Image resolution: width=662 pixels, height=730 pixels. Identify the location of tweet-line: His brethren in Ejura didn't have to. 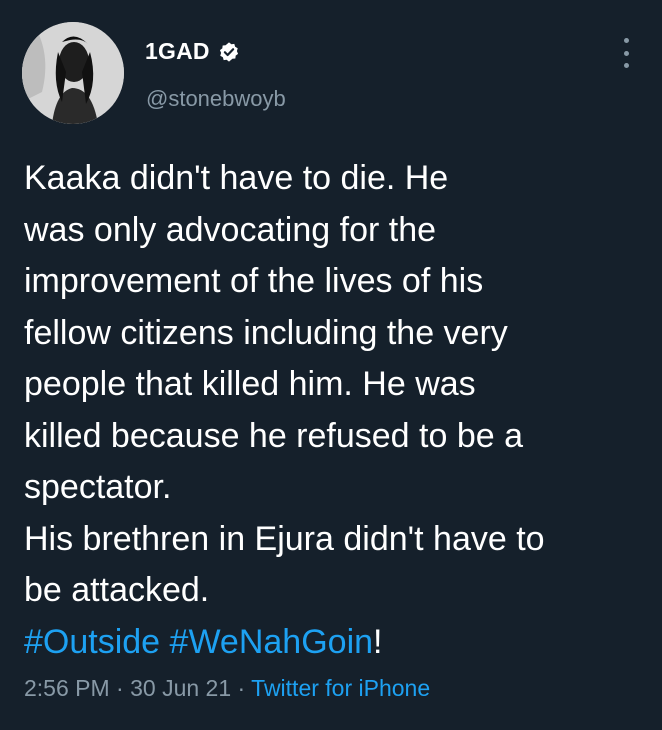
(284, 538).